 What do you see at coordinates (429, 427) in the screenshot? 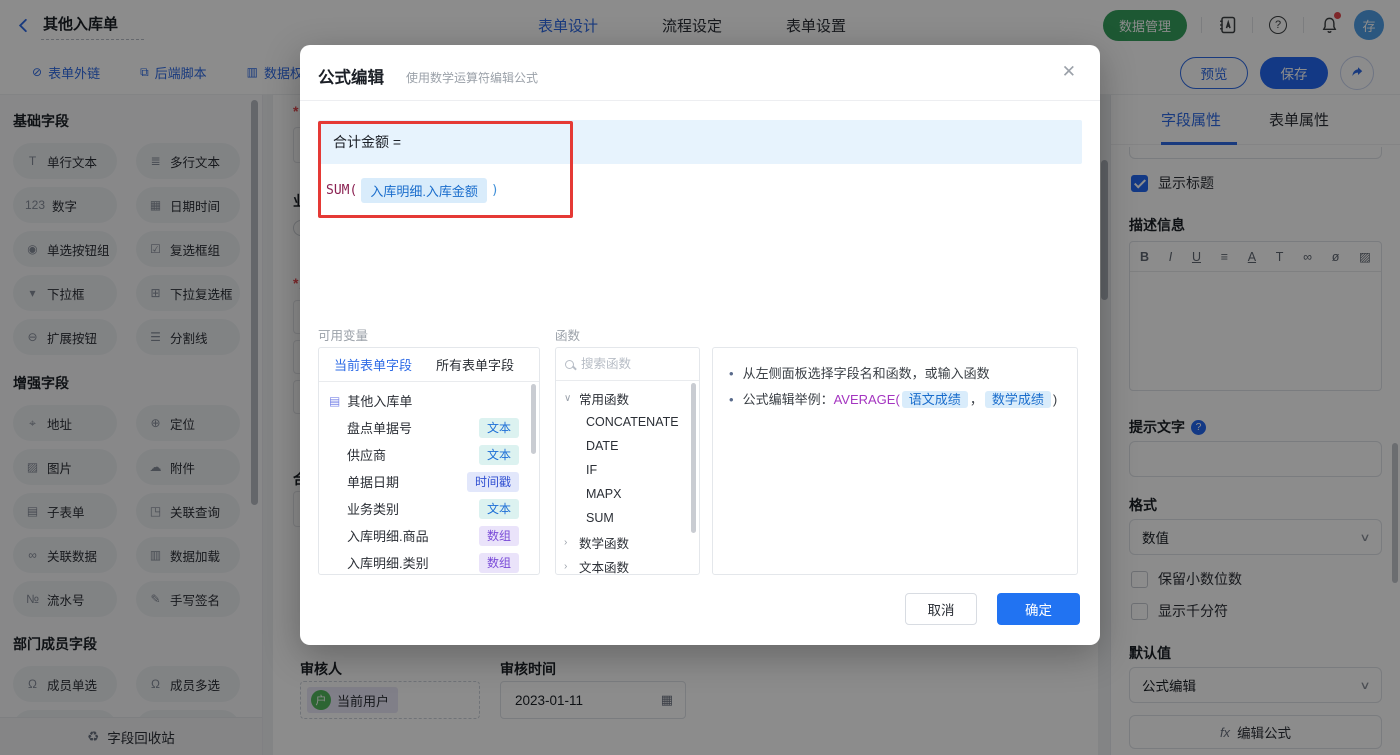
I see `variable-item: 盘点单据号 文本` at bounding box center [429, 427].